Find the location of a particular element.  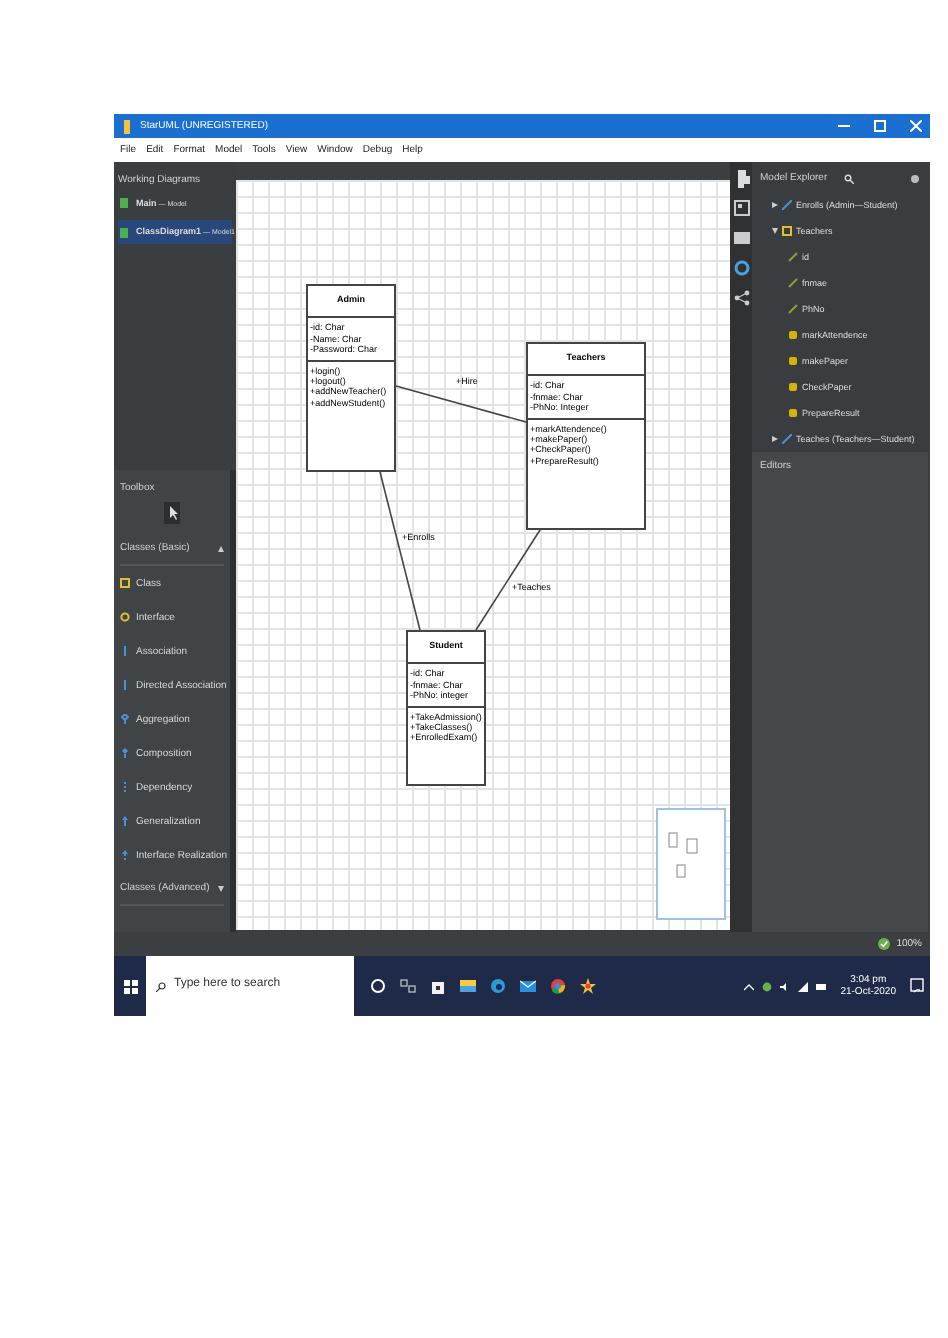

chrome-icon is located at coordinates (558, 986).